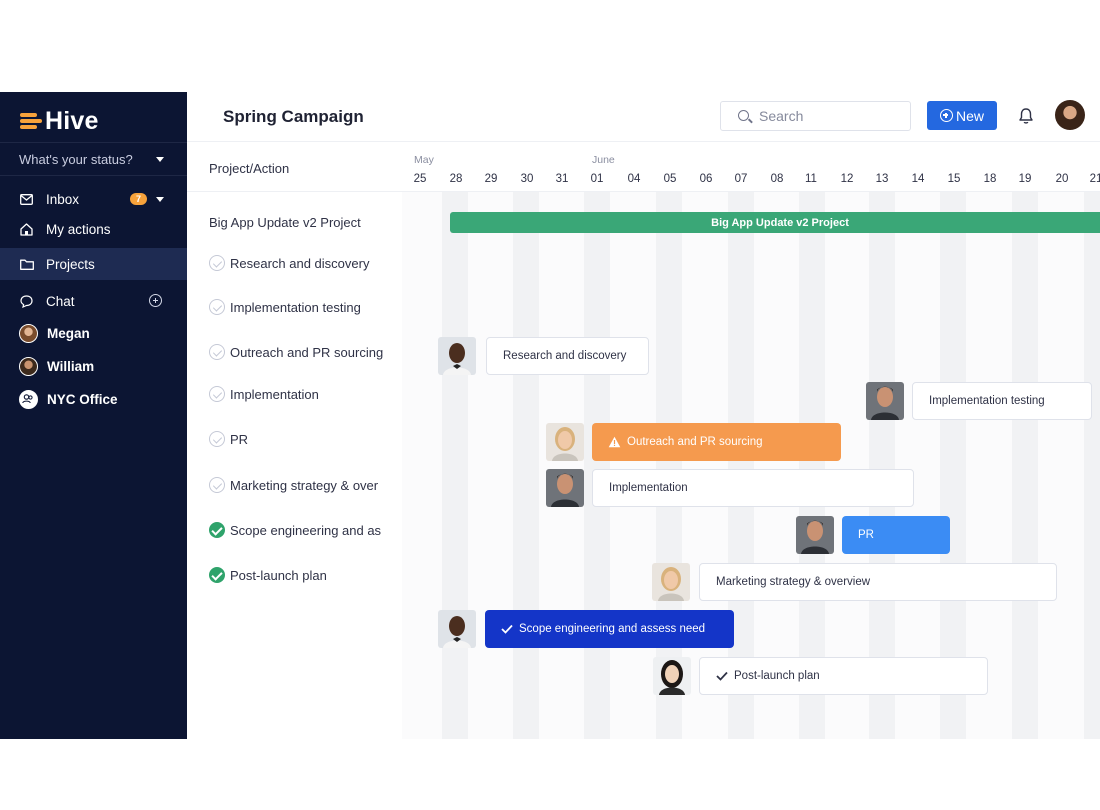 The width and height of the screenshot is (1100, 810). What do you see at coordinates (456, 179) in the screenshot?
I see `day-label: 28` at bounding box center [456, 179].